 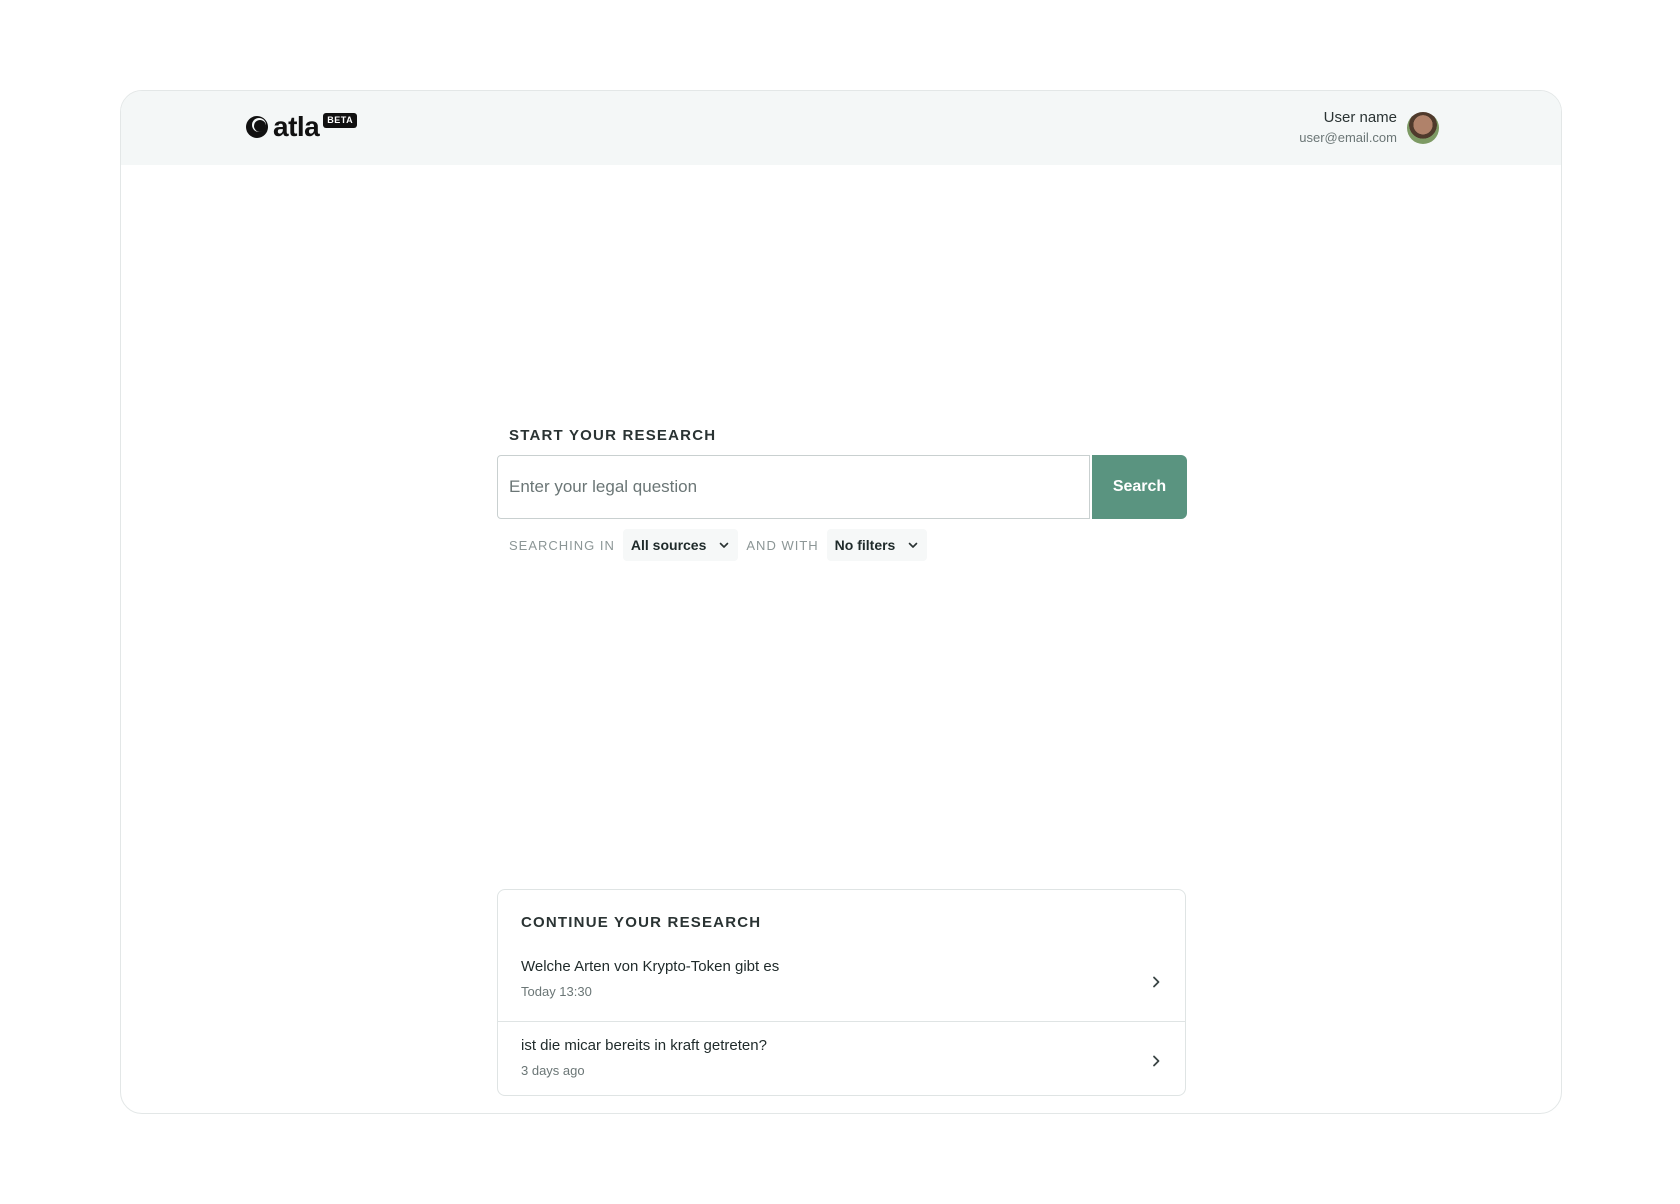 I want to click on searching-in-label: SEARCHING IN, so click(x=562, y=545).